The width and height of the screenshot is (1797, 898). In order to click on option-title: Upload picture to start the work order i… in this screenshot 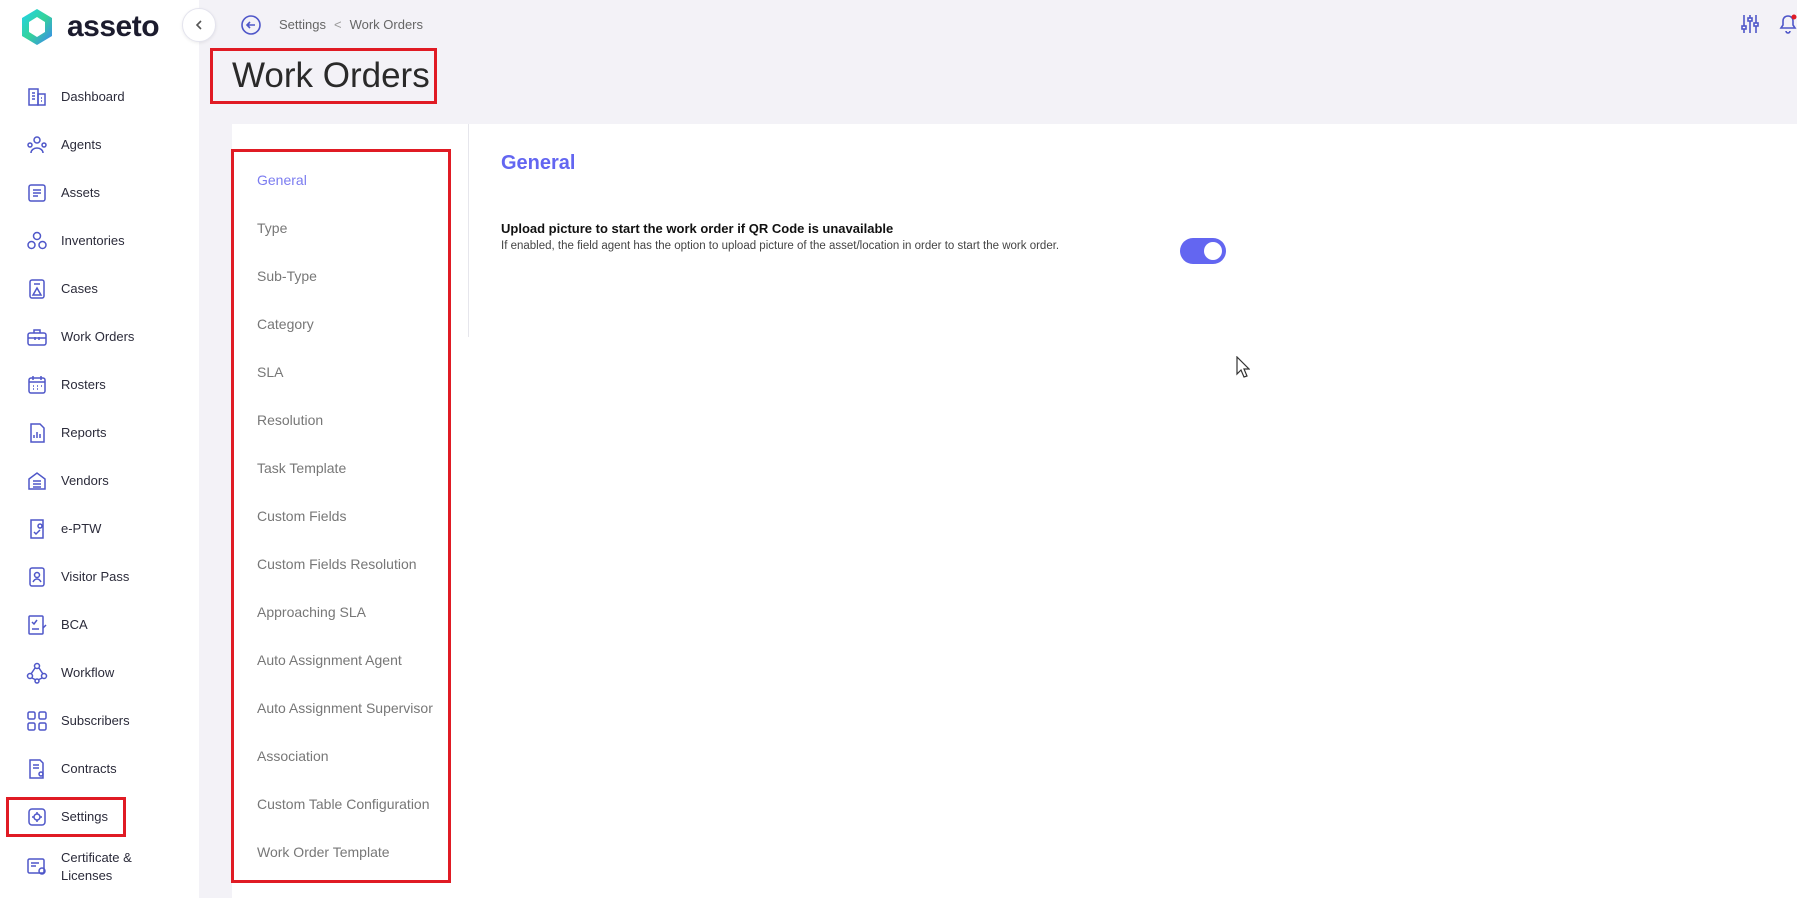, I will do `click(697, 228)`.